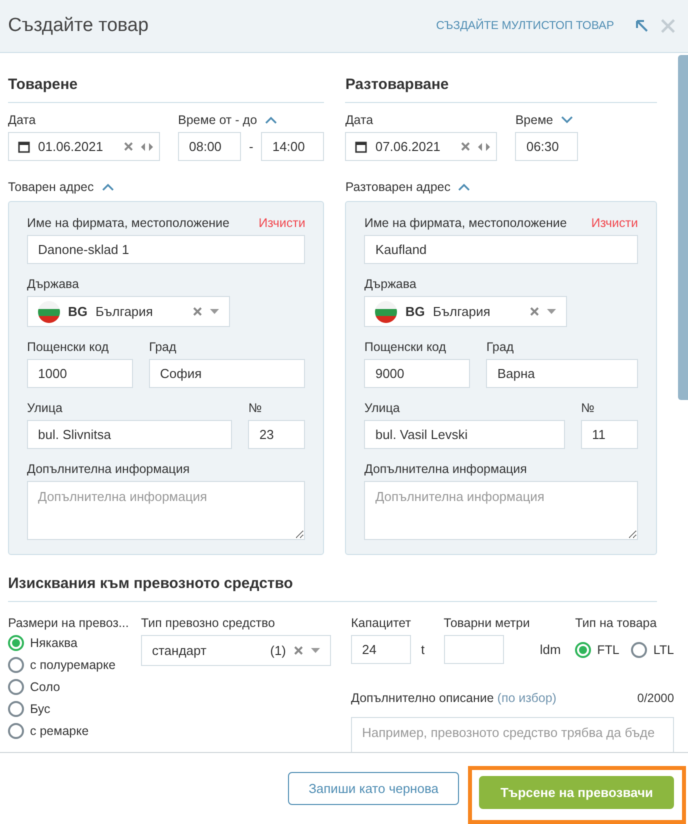  What do you see at coordinates (70, 731) in the screenshot?
I see `size-radio: с ремарке` at bounding box center [70, 731].